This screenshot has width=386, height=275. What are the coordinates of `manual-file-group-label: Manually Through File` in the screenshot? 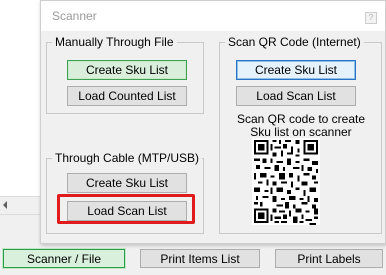 It's located at (114, 42).